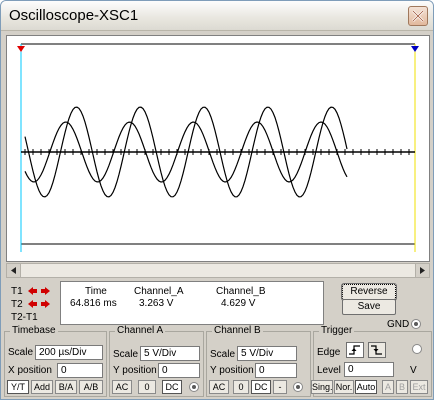 The width and height of the screenshot is (434, 400). Describe the element at coordinates (322, 387) in the screenshot. I see `trigger-single-button: Sing.` at that location.